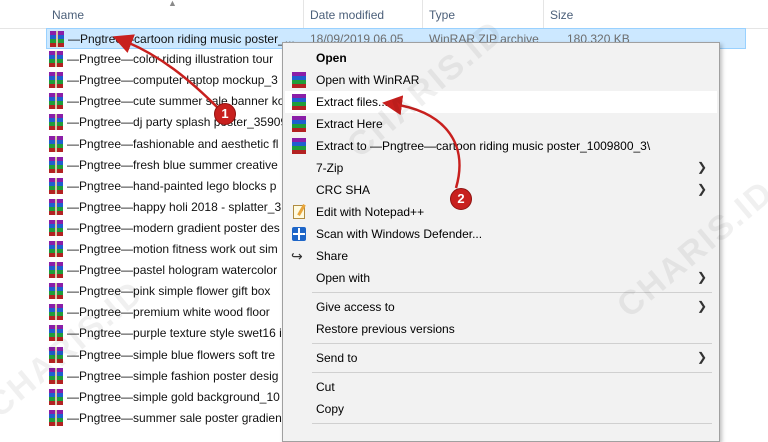 This screenshot has height=442, width=768. What do you see at coordinates (225, 114) in the screenshot?
I see `step-badge-1: 1` at bounding box center [225, 114].